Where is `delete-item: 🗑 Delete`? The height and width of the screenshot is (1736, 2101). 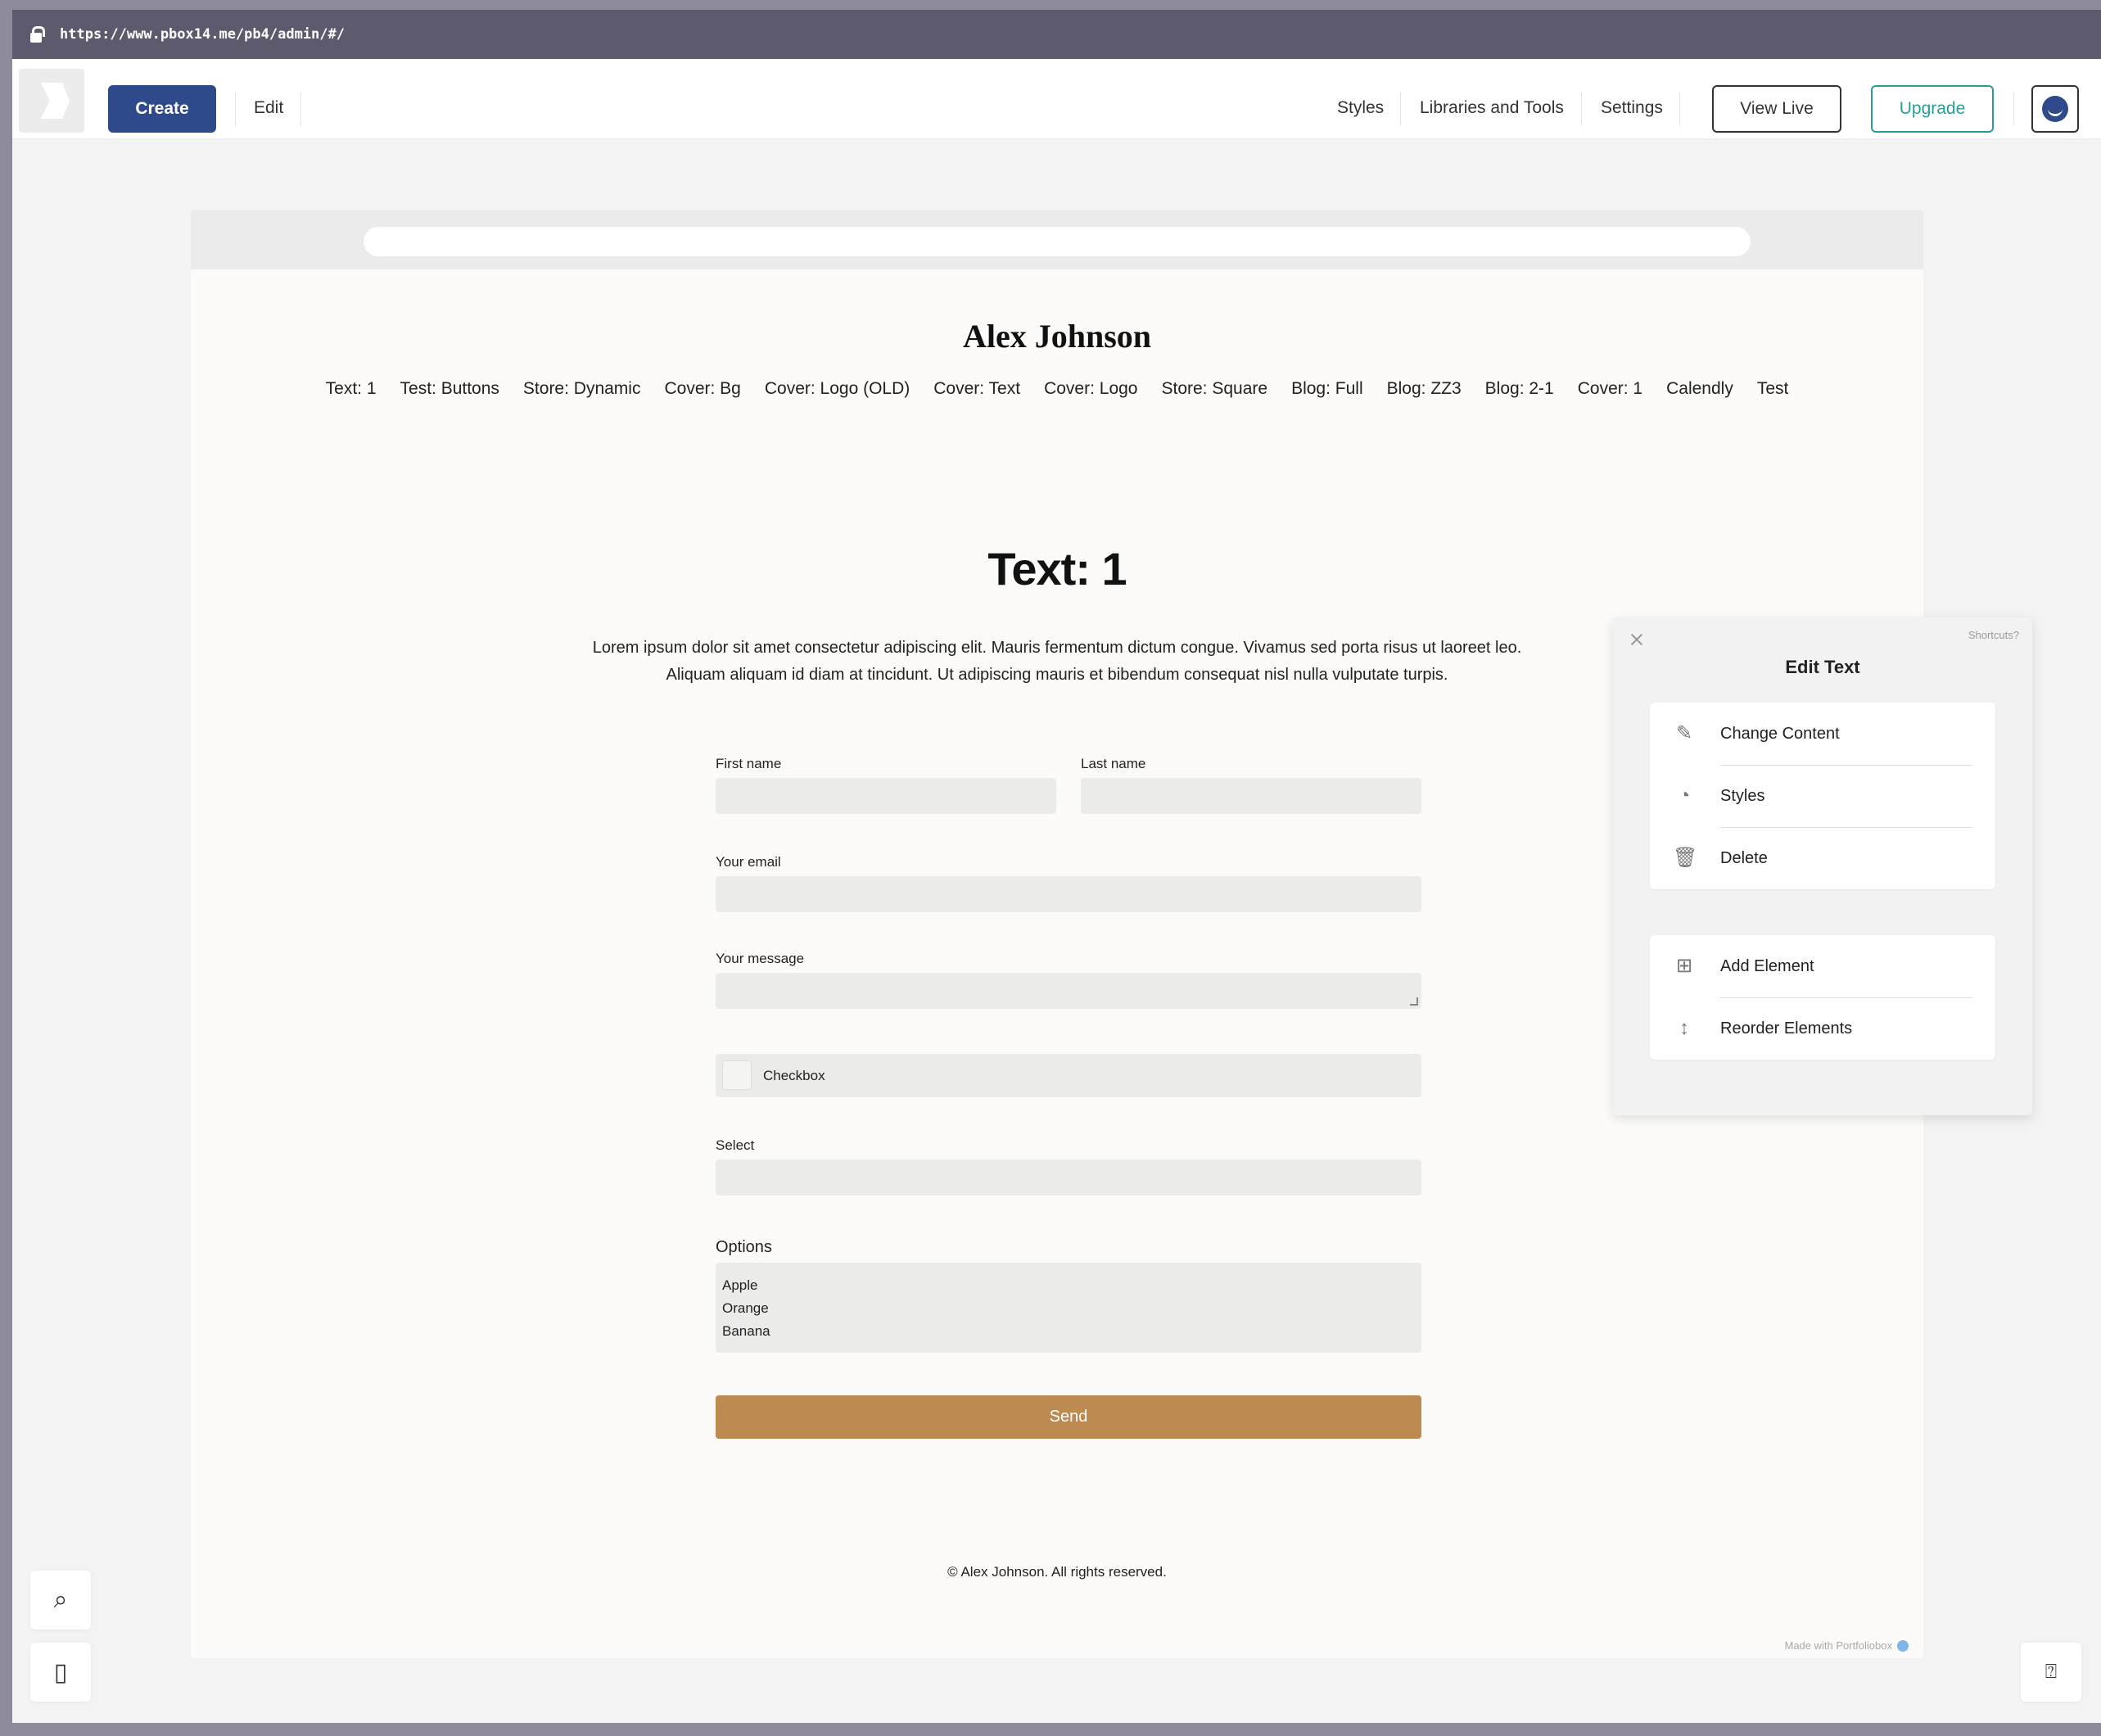 delete-item: 🗑 Delete is located at coordinates (1823, 858).